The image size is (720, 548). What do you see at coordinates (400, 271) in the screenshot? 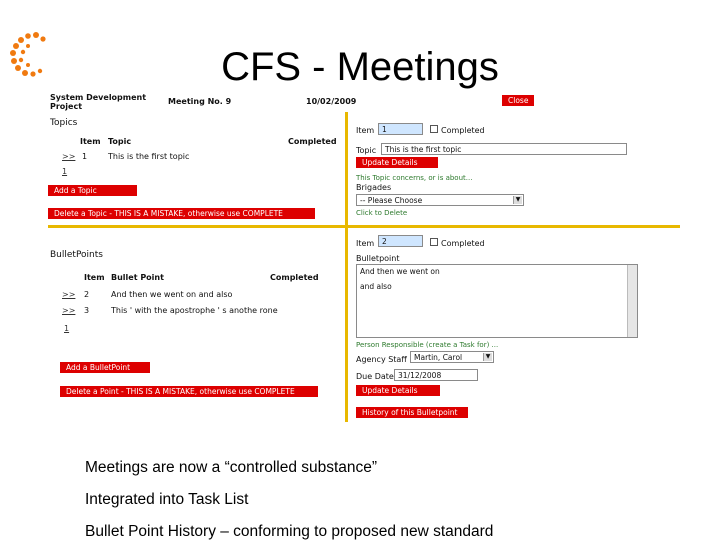
I see `bulletpoint-text-line1: And then we went on` at bounding box center [400, 271].